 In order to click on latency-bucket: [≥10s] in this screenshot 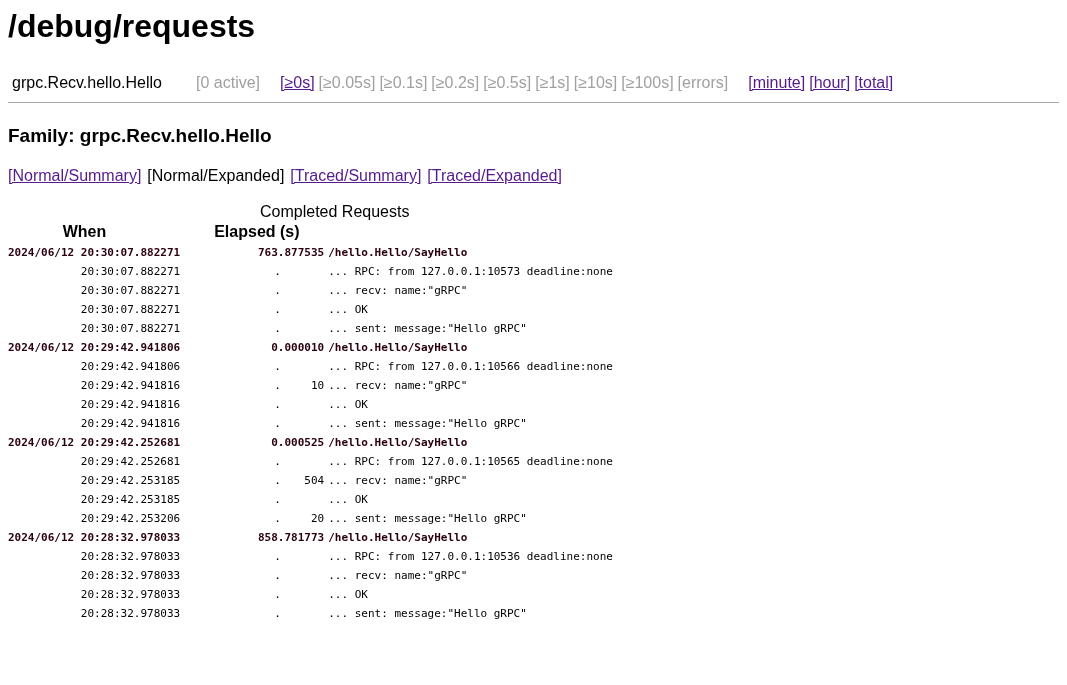, I will do `click(595, 83)`.